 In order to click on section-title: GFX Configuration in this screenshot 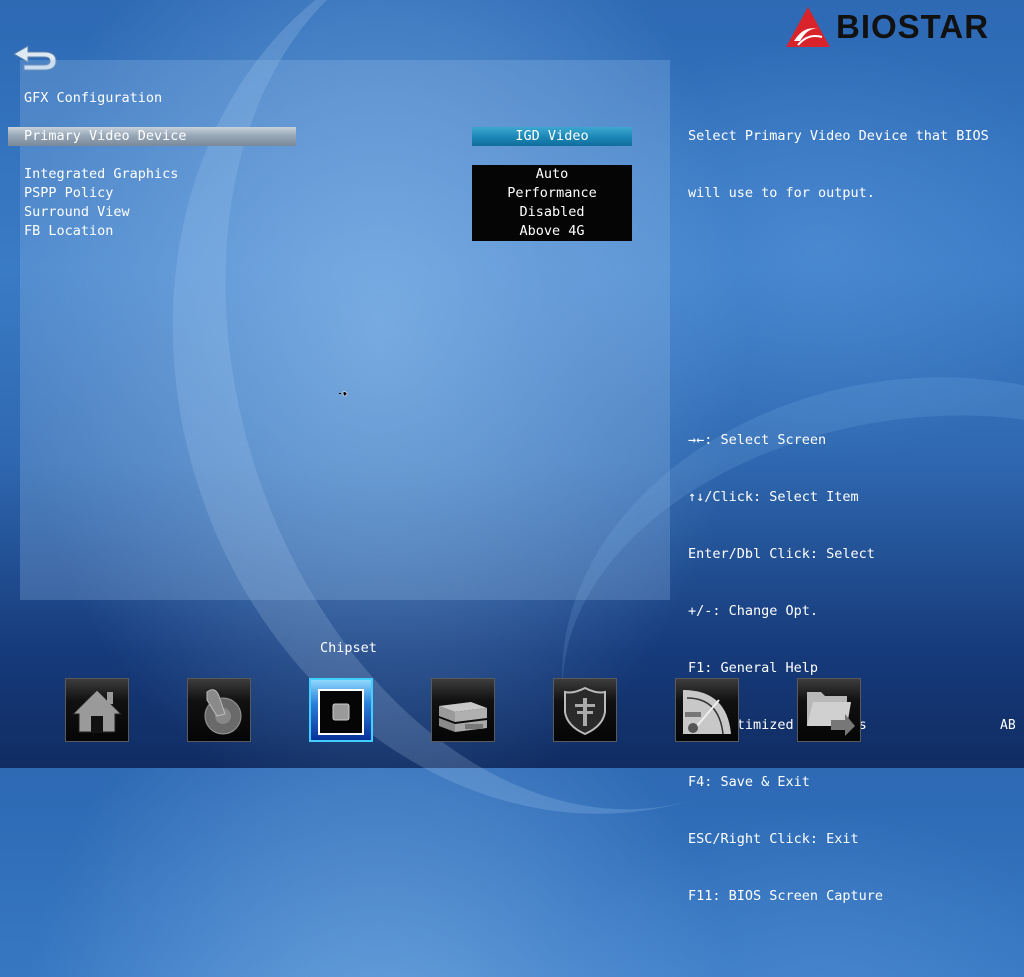, I will do `click(93, 98)`.